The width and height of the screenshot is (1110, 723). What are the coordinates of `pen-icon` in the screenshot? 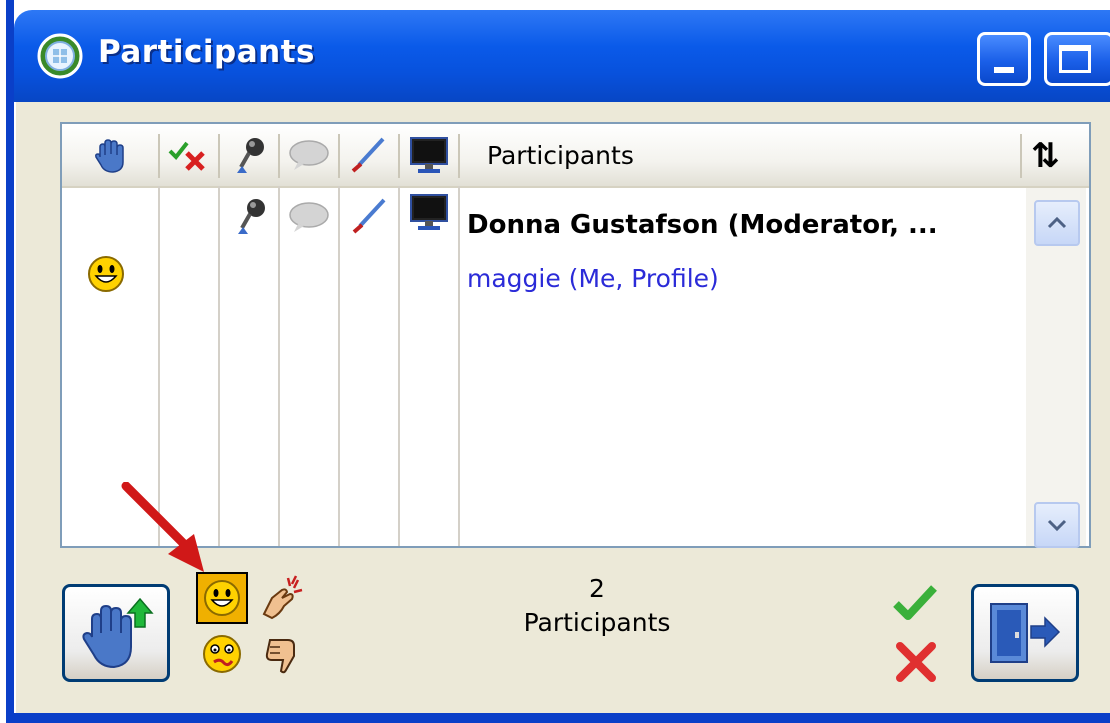 It's located at (368, 155).